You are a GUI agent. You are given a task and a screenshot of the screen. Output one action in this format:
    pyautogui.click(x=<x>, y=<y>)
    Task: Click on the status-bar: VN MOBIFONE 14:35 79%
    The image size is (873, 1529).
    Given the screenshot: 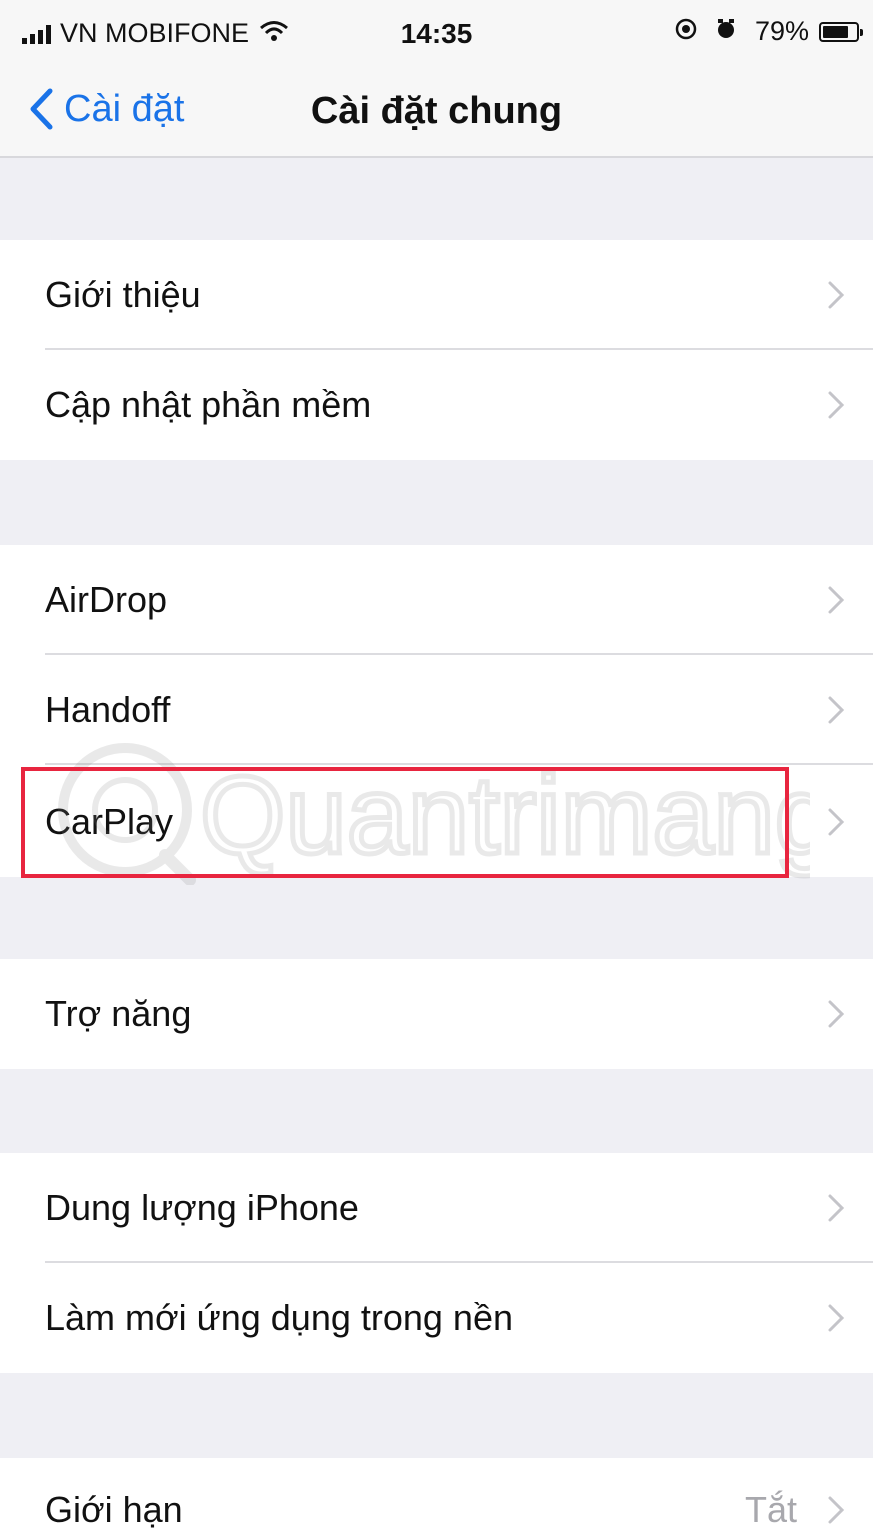 What is the action you would take?
    pyautogui.click(x=436, y=34)
    